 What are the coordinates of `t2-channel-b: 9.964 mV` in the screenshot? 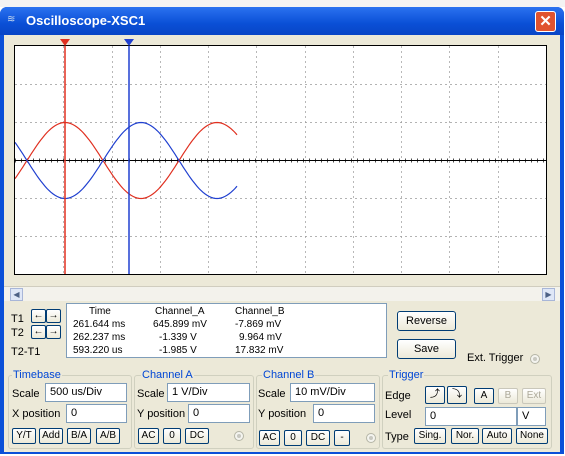 It's located at (260, 337).